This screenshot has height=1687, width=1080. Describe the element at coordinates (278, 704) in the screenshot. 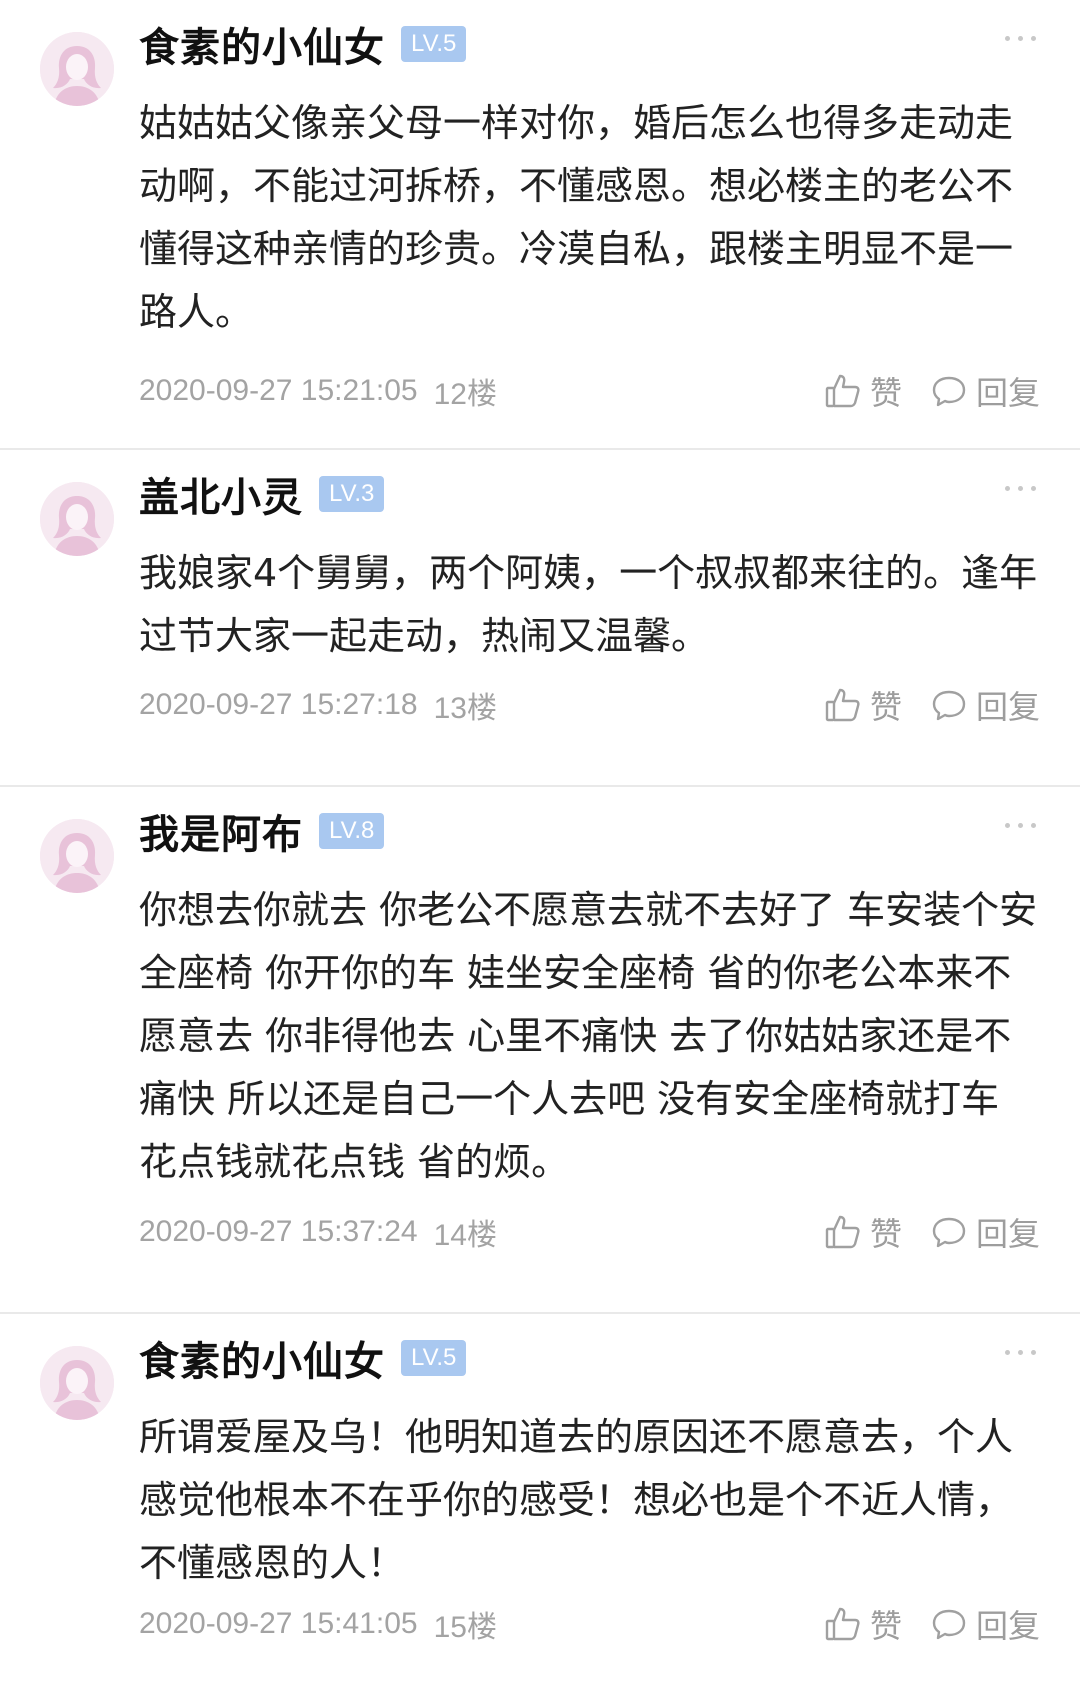

I see `timestamp: 2020-09-27 15:27:18` at that location.